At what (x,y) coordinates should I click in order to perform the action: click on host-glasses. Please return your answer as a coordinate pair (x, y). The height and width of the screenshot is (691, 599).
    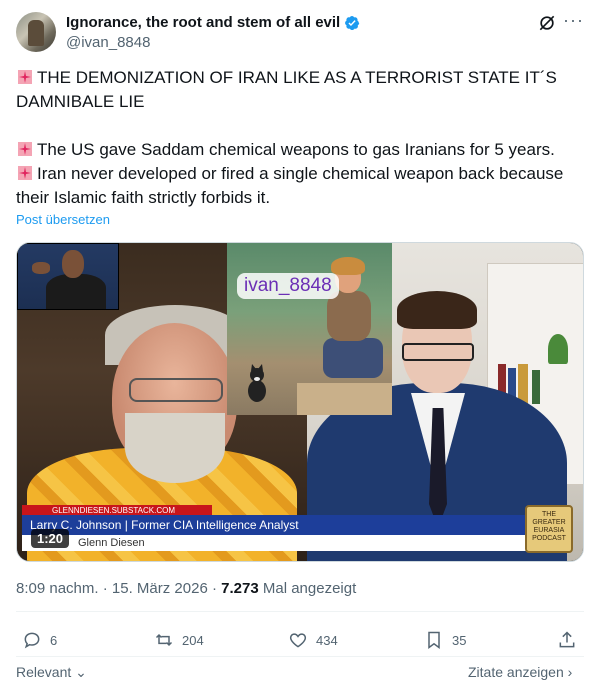
    Looking at the image, I should click on (438, 352).